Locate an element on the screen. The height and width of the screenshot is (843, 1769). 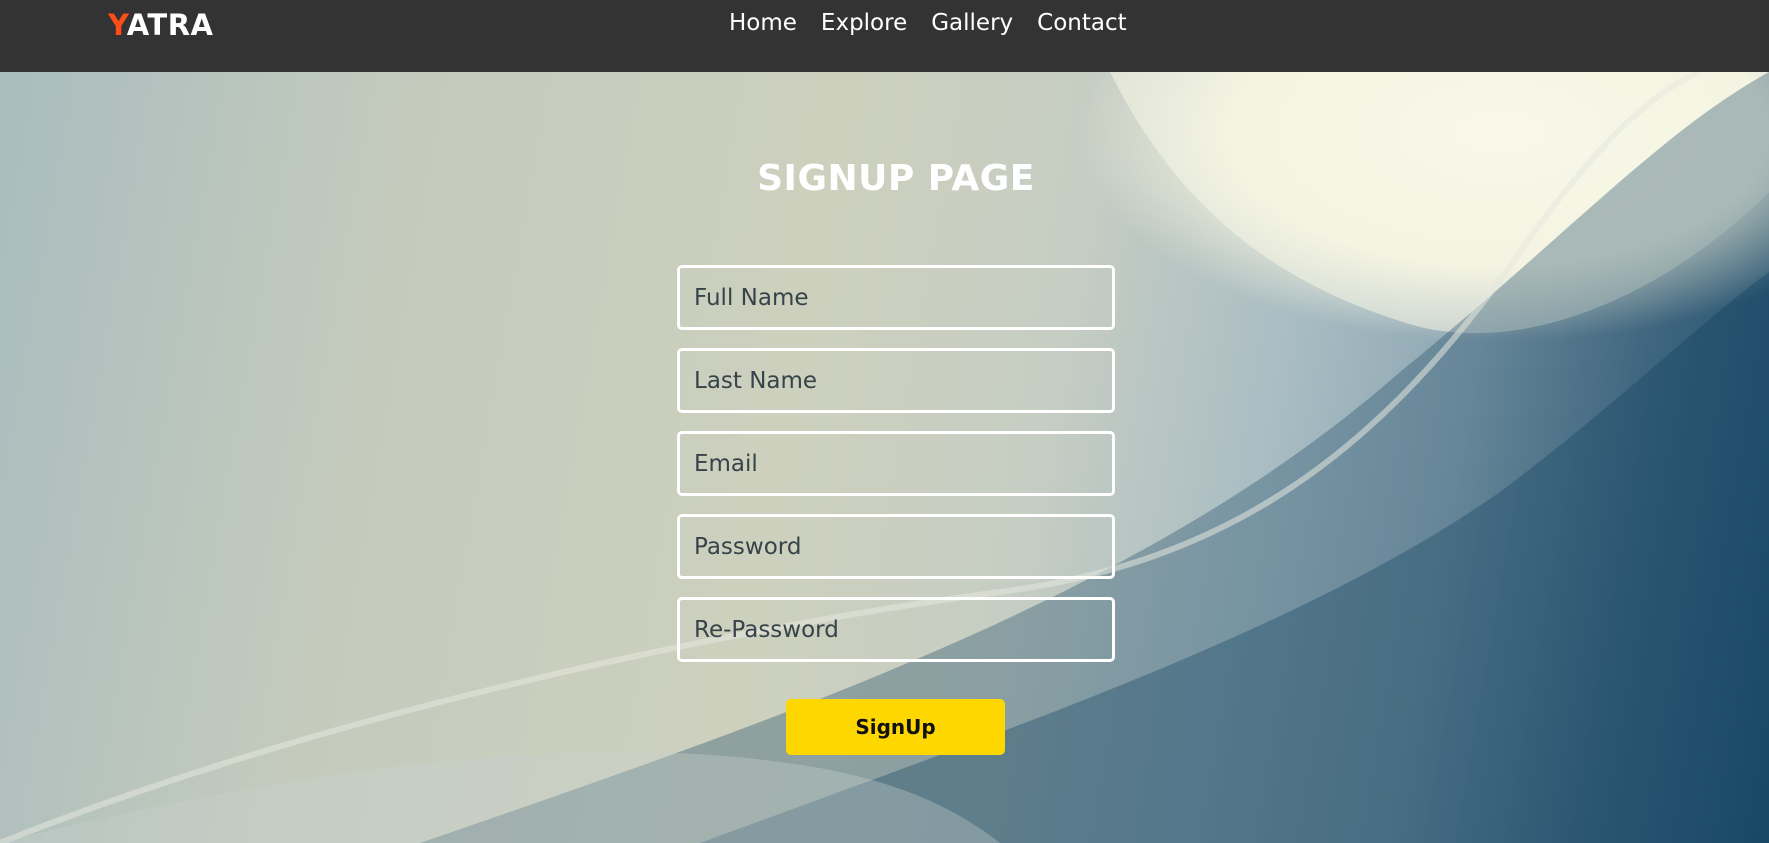
nav-link-gallery: Gallery is located at coordinates (972, 23).